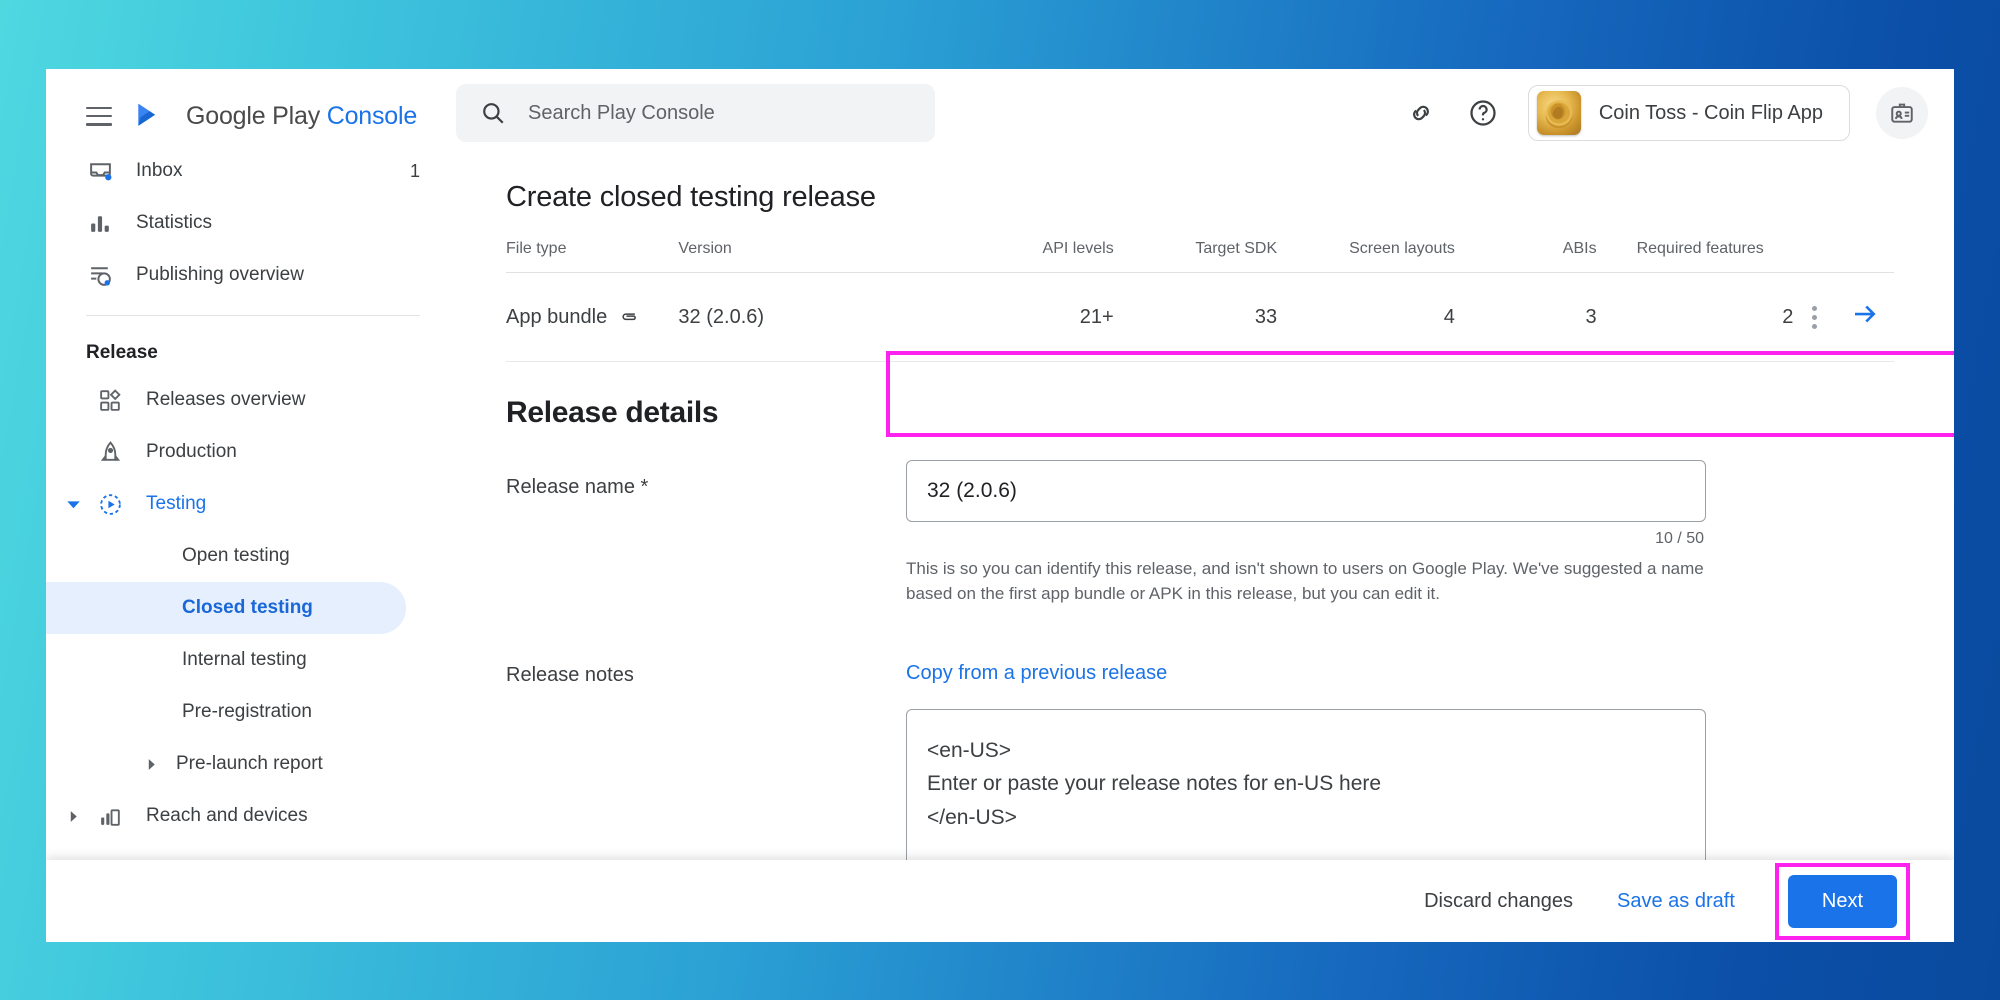  I want to click on cell-target-sdk: 33, so click(1195, 317).